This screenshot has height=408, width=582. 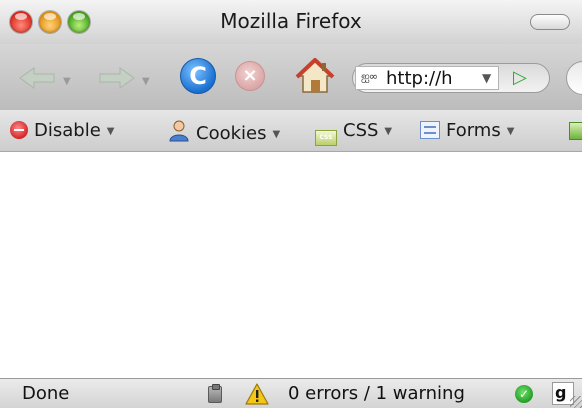 I want to click on disable-label: Disable, so click(x=67, y=130).